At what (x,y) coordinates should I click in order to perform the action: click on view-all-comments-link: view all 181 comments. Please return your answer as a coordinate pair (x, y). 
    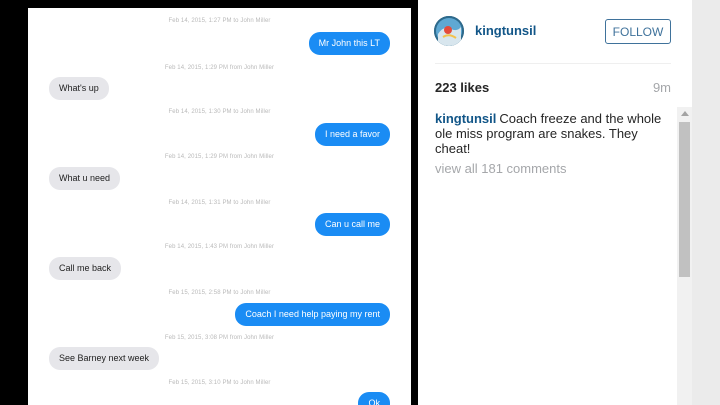
    Looking at the image, I should click on (501, 168).